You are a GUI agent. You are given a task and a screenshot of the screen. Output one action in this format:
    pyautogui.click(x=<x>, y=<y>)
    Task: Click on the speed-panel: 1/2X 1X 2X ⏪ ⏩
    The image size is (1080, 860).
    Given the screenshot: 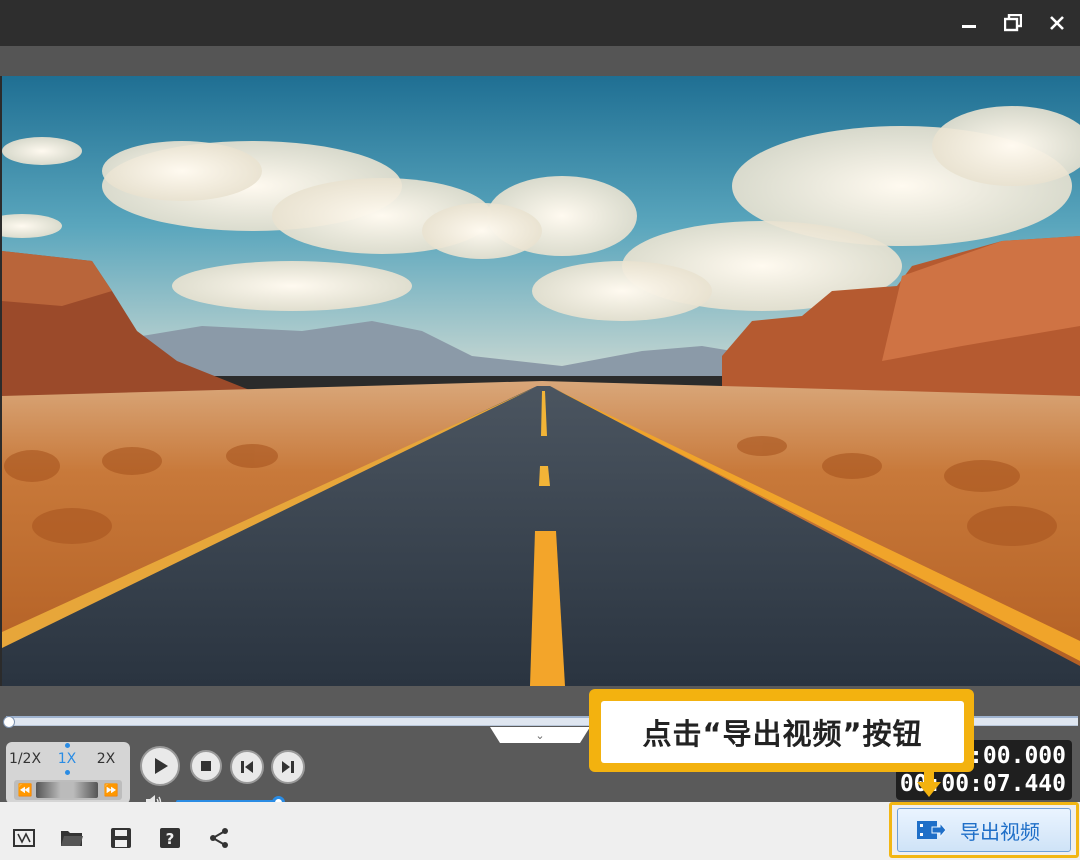 What is the action you would take?
    pyautogui.click(x=68, y=773)
    